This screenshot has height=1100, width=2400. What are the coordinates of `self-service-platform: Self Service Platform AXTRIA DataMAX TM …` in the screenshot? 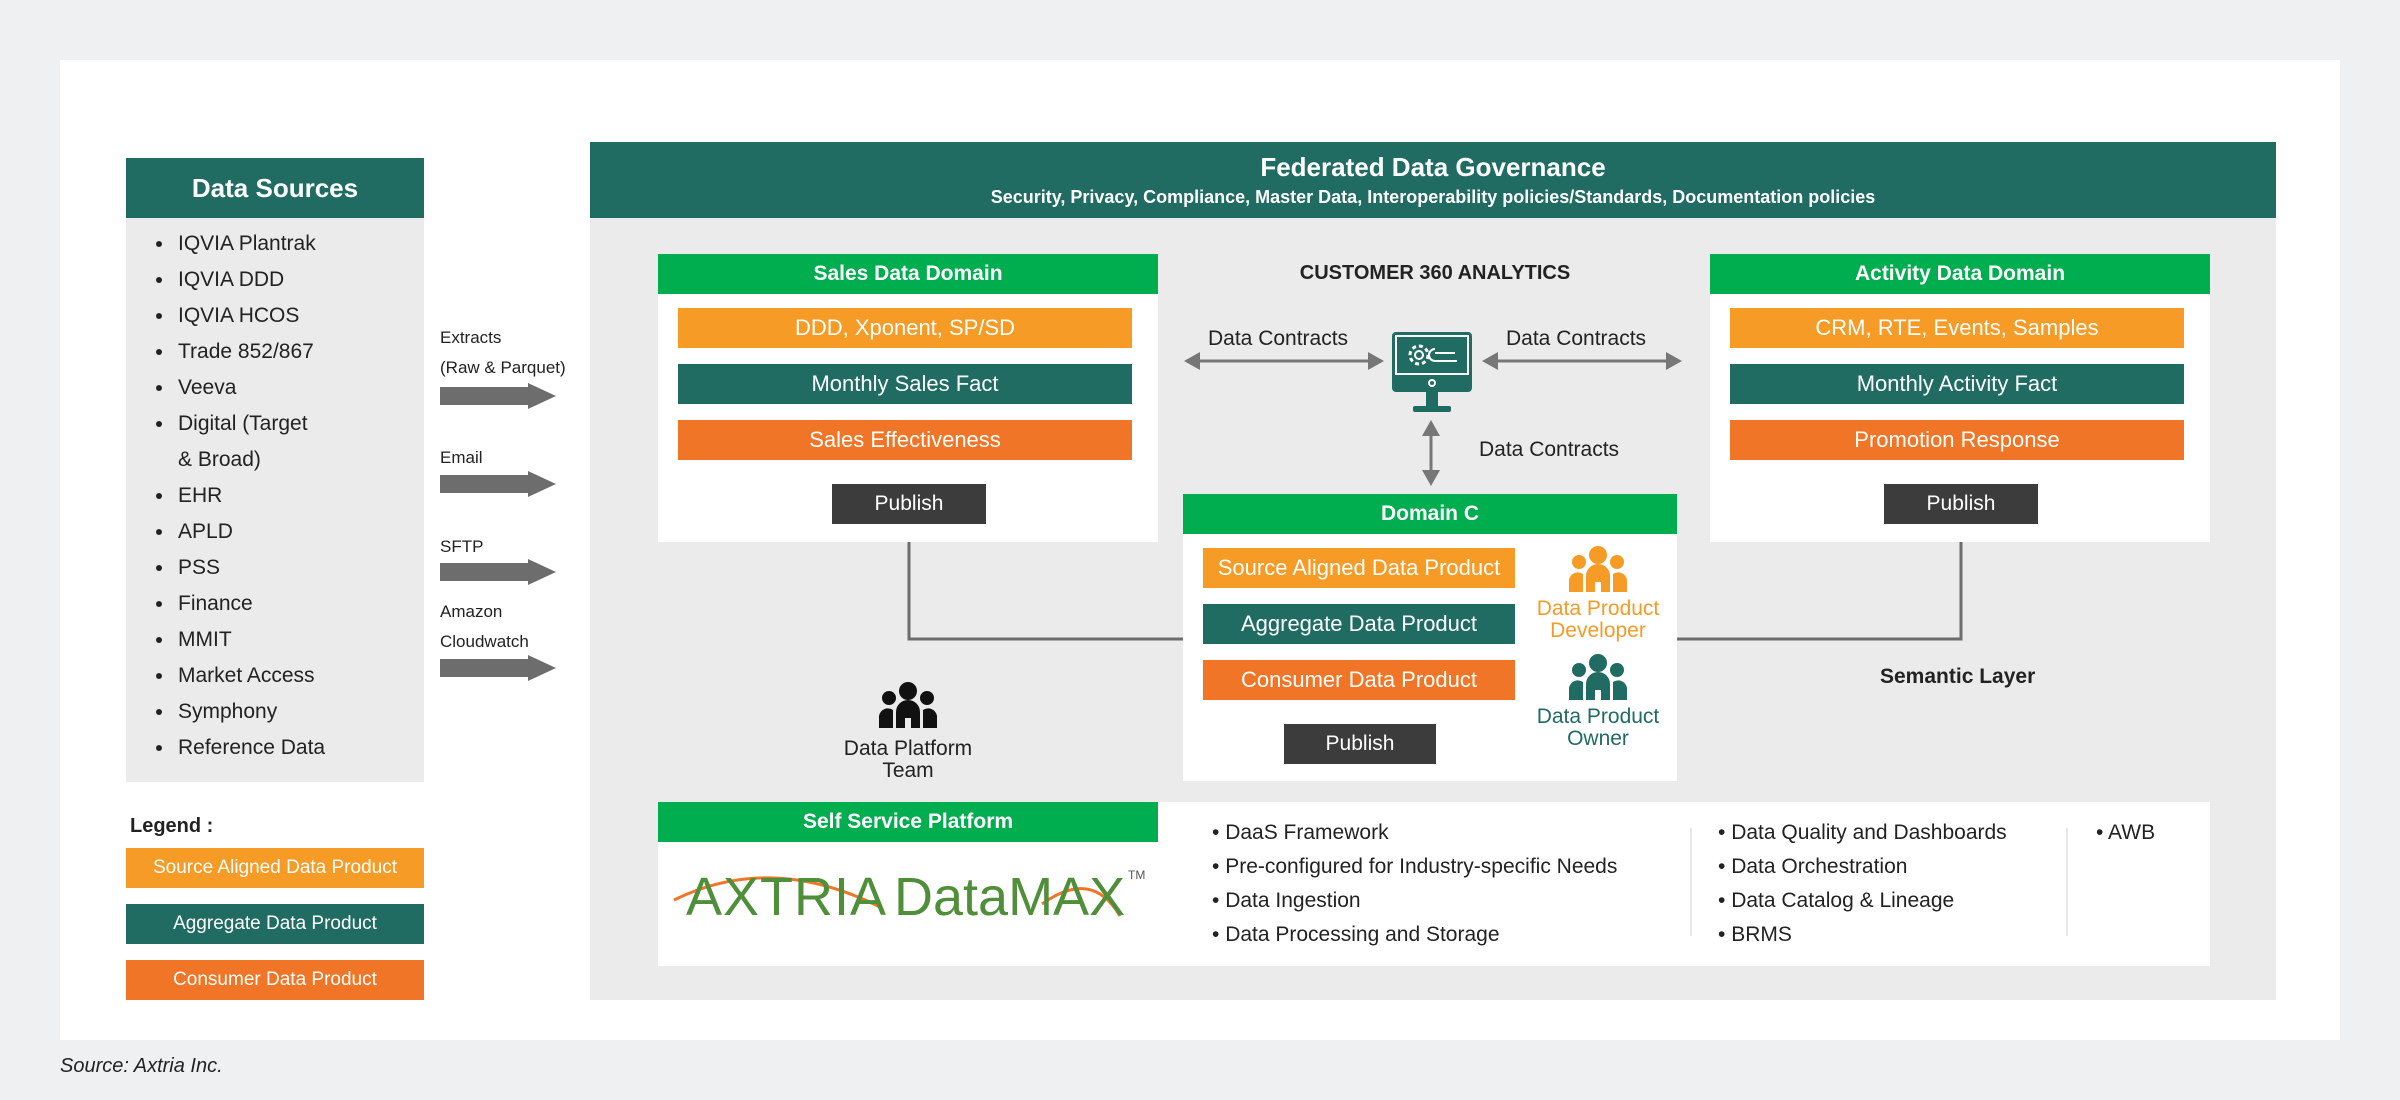 It's located at (1434, 884).